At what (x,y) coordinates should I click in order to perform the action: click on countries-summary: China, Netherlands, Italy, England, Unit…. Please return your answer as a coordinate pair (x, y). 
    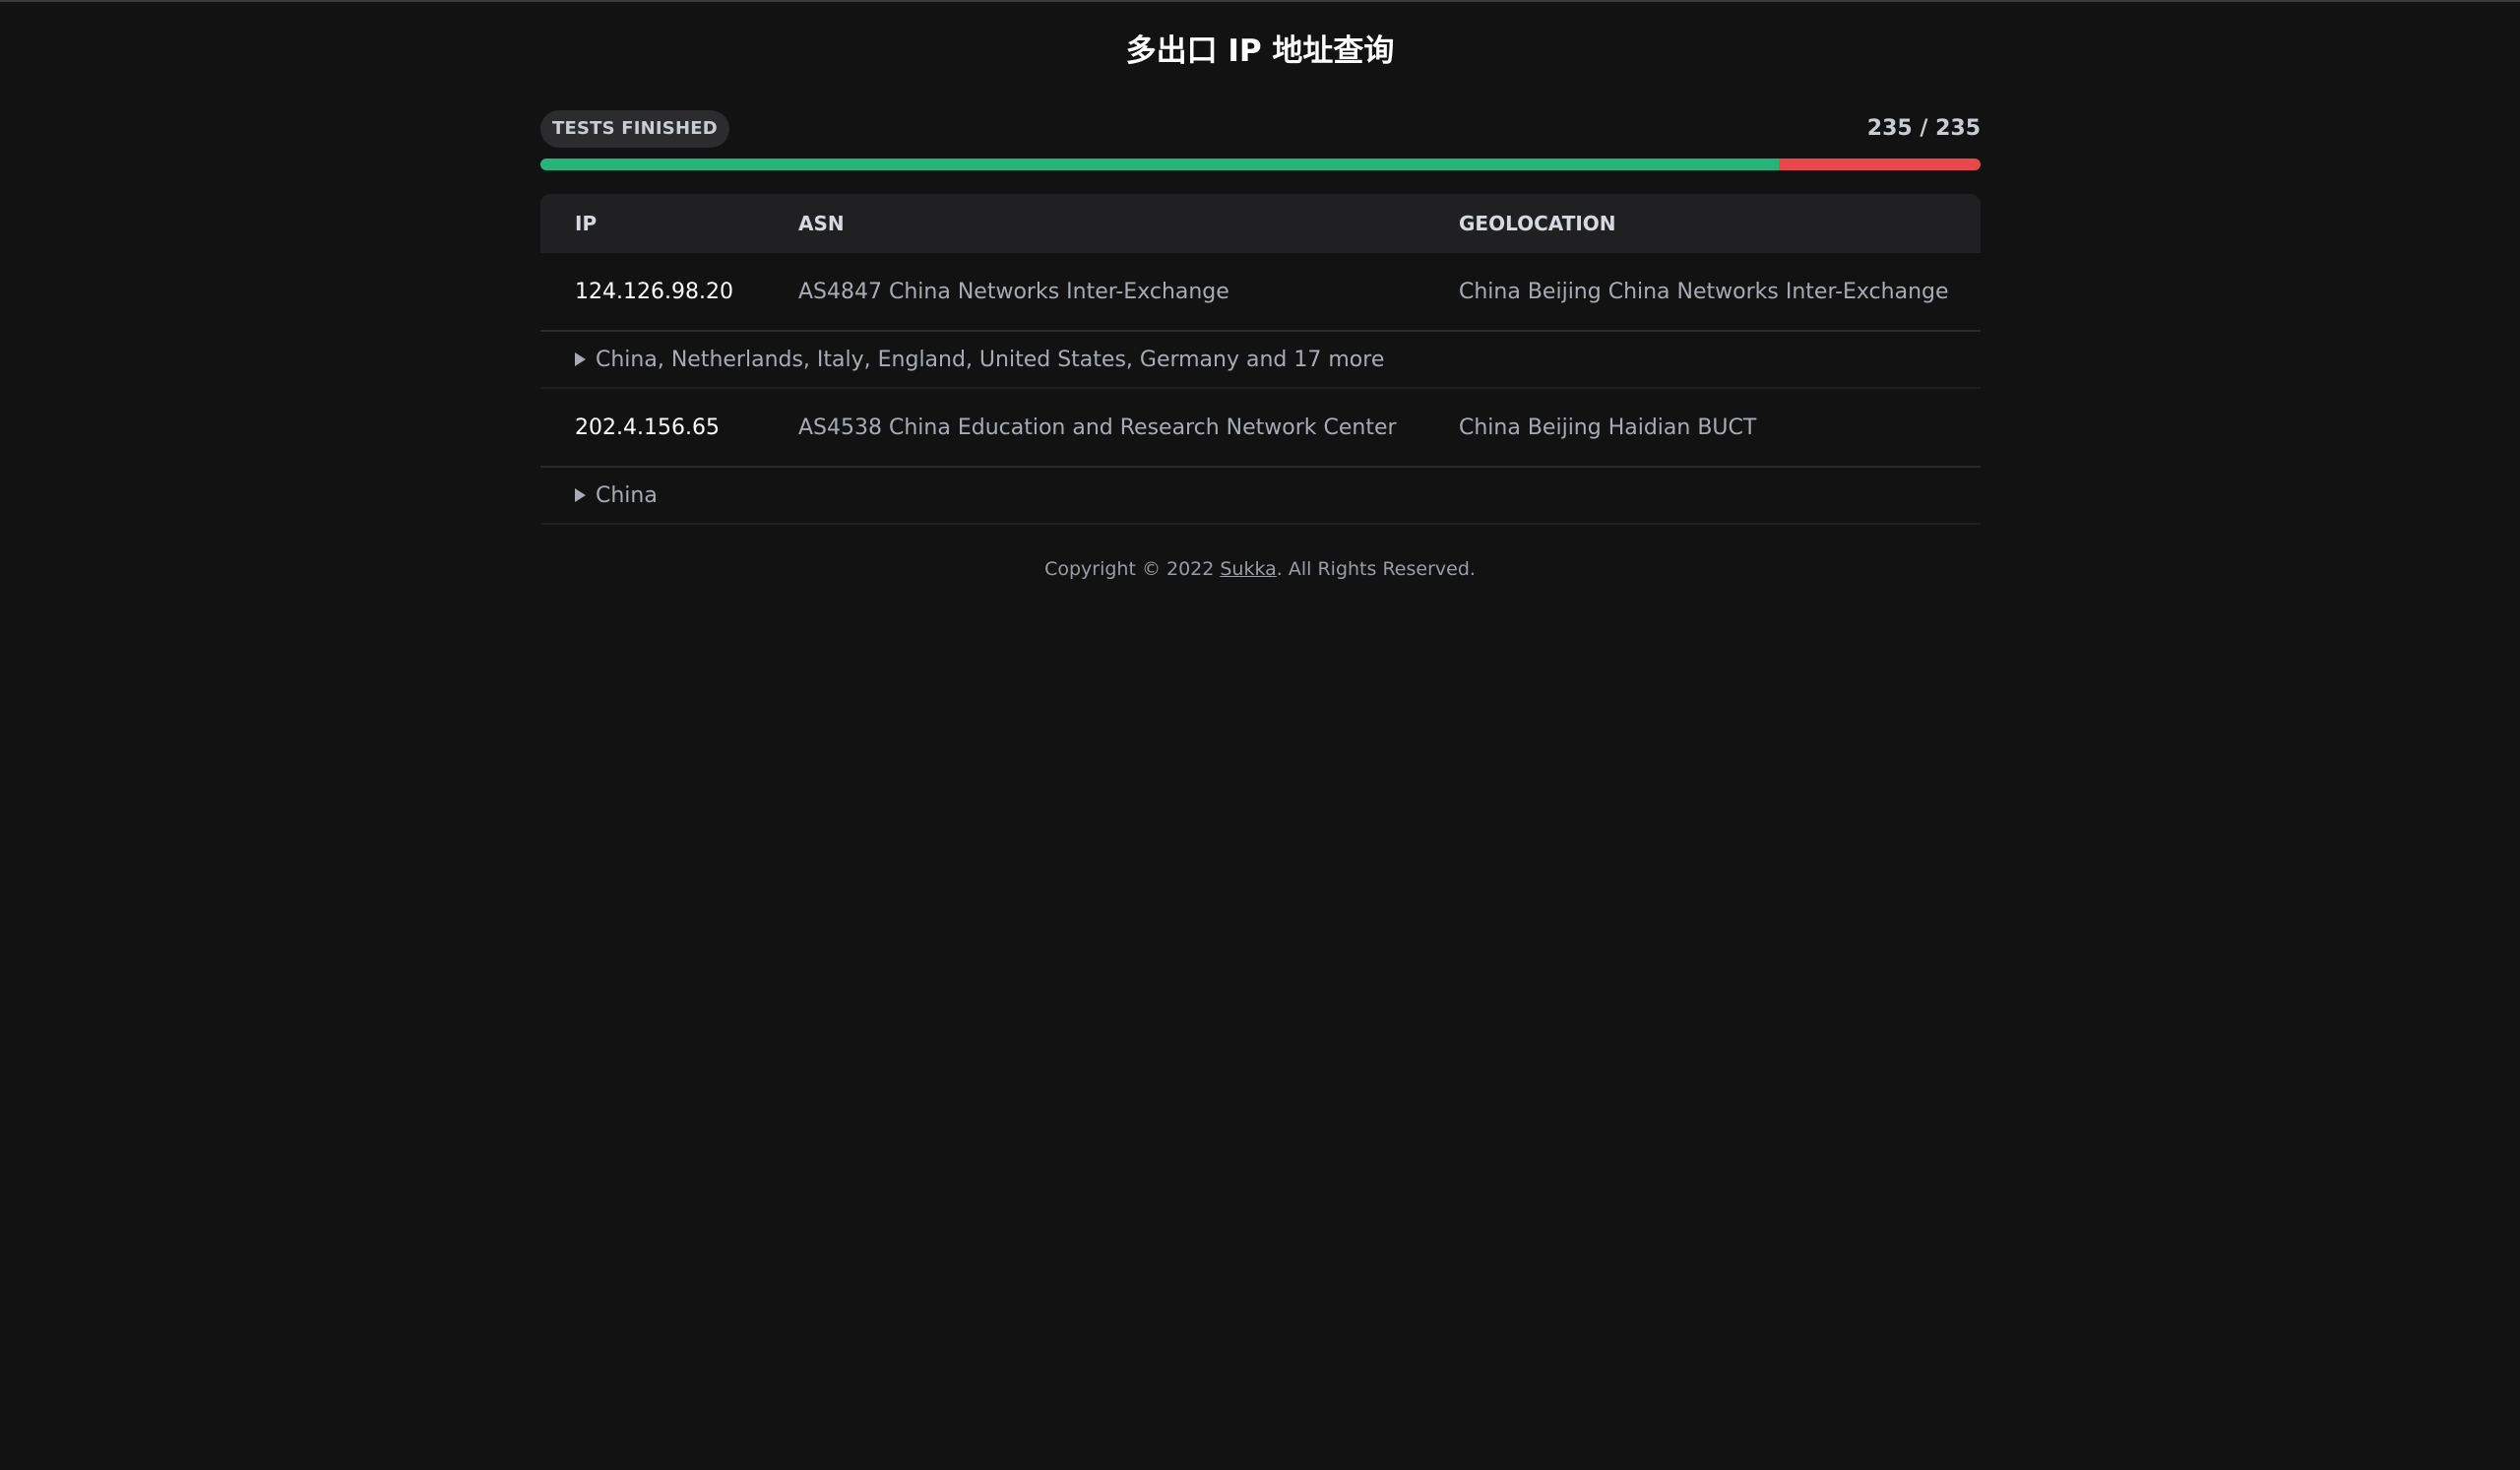
    Looking at the image, I should click on (990, 359).